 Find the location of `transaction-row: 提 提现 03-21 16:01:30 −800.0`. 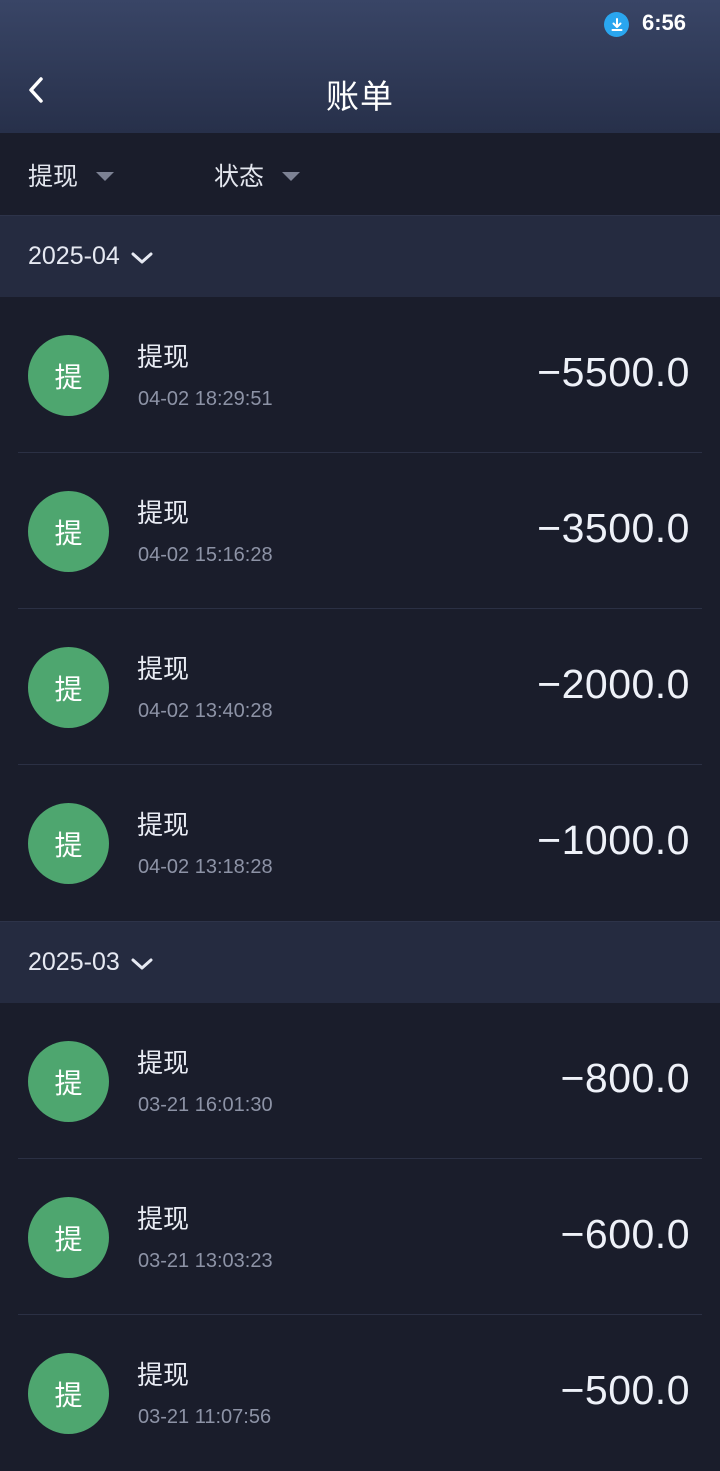

transaction-row: 提 提现 03-21 16:01:30 −800.0 is located at coordinates (360, 1081).